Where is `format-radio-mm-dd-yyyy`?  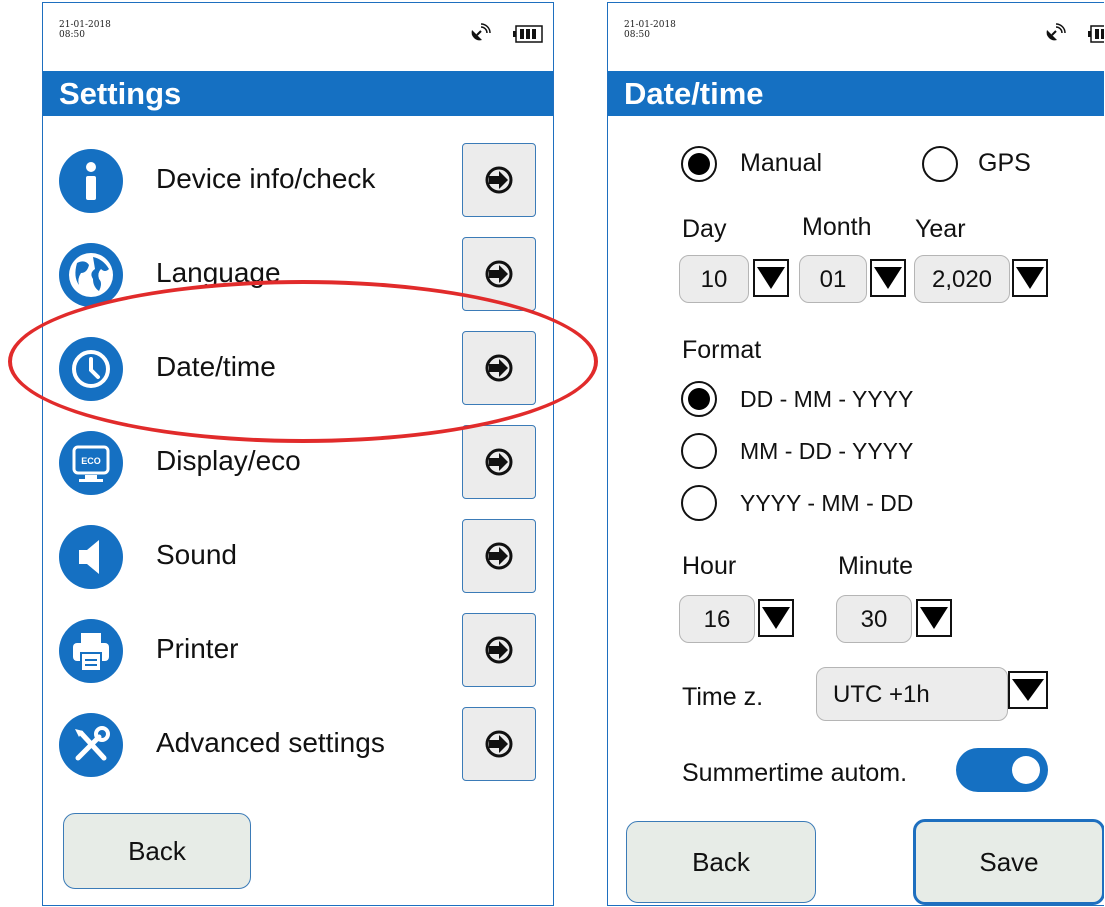
format-radio-mm-dd-yyyy is located at coordinates (699, 451).